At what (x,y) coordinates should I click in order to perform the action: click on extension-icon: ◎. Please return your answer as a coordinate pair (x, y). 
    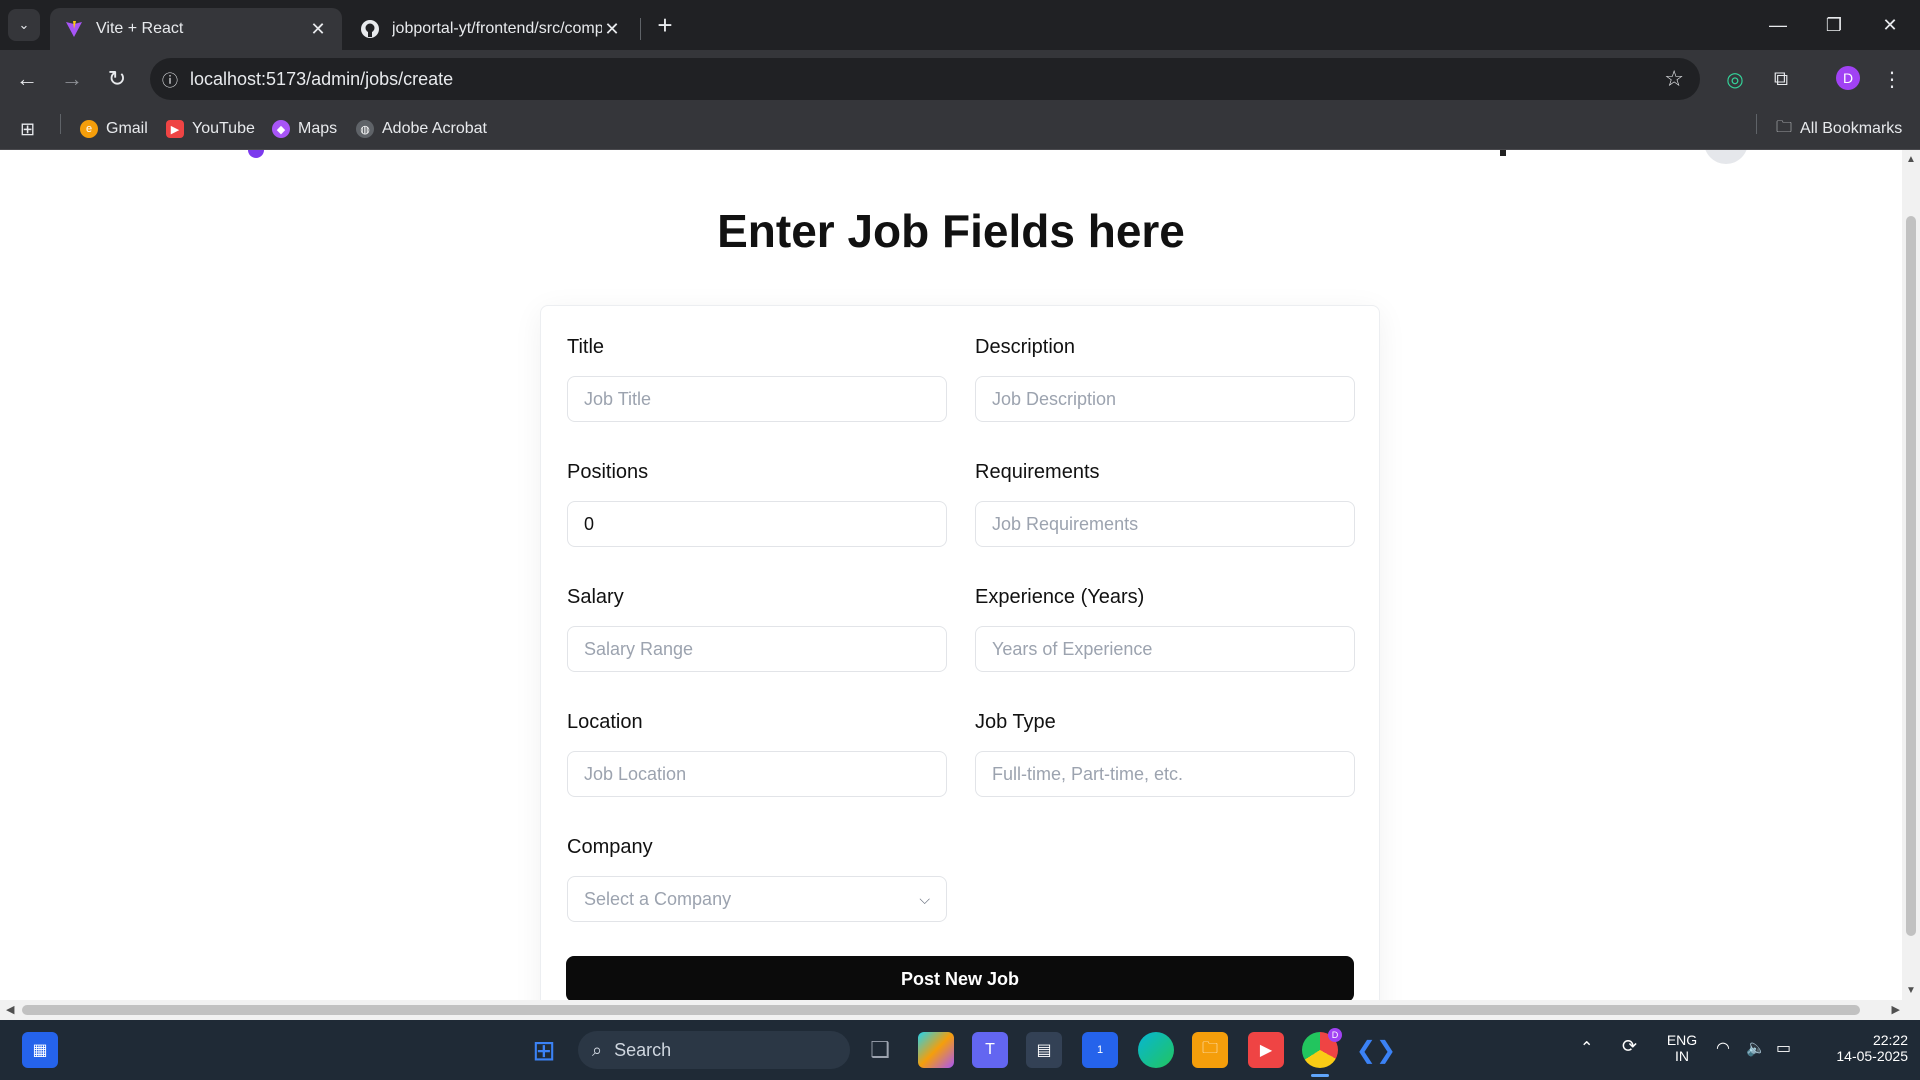
    Looking at the image, I should click on (1735, 79).